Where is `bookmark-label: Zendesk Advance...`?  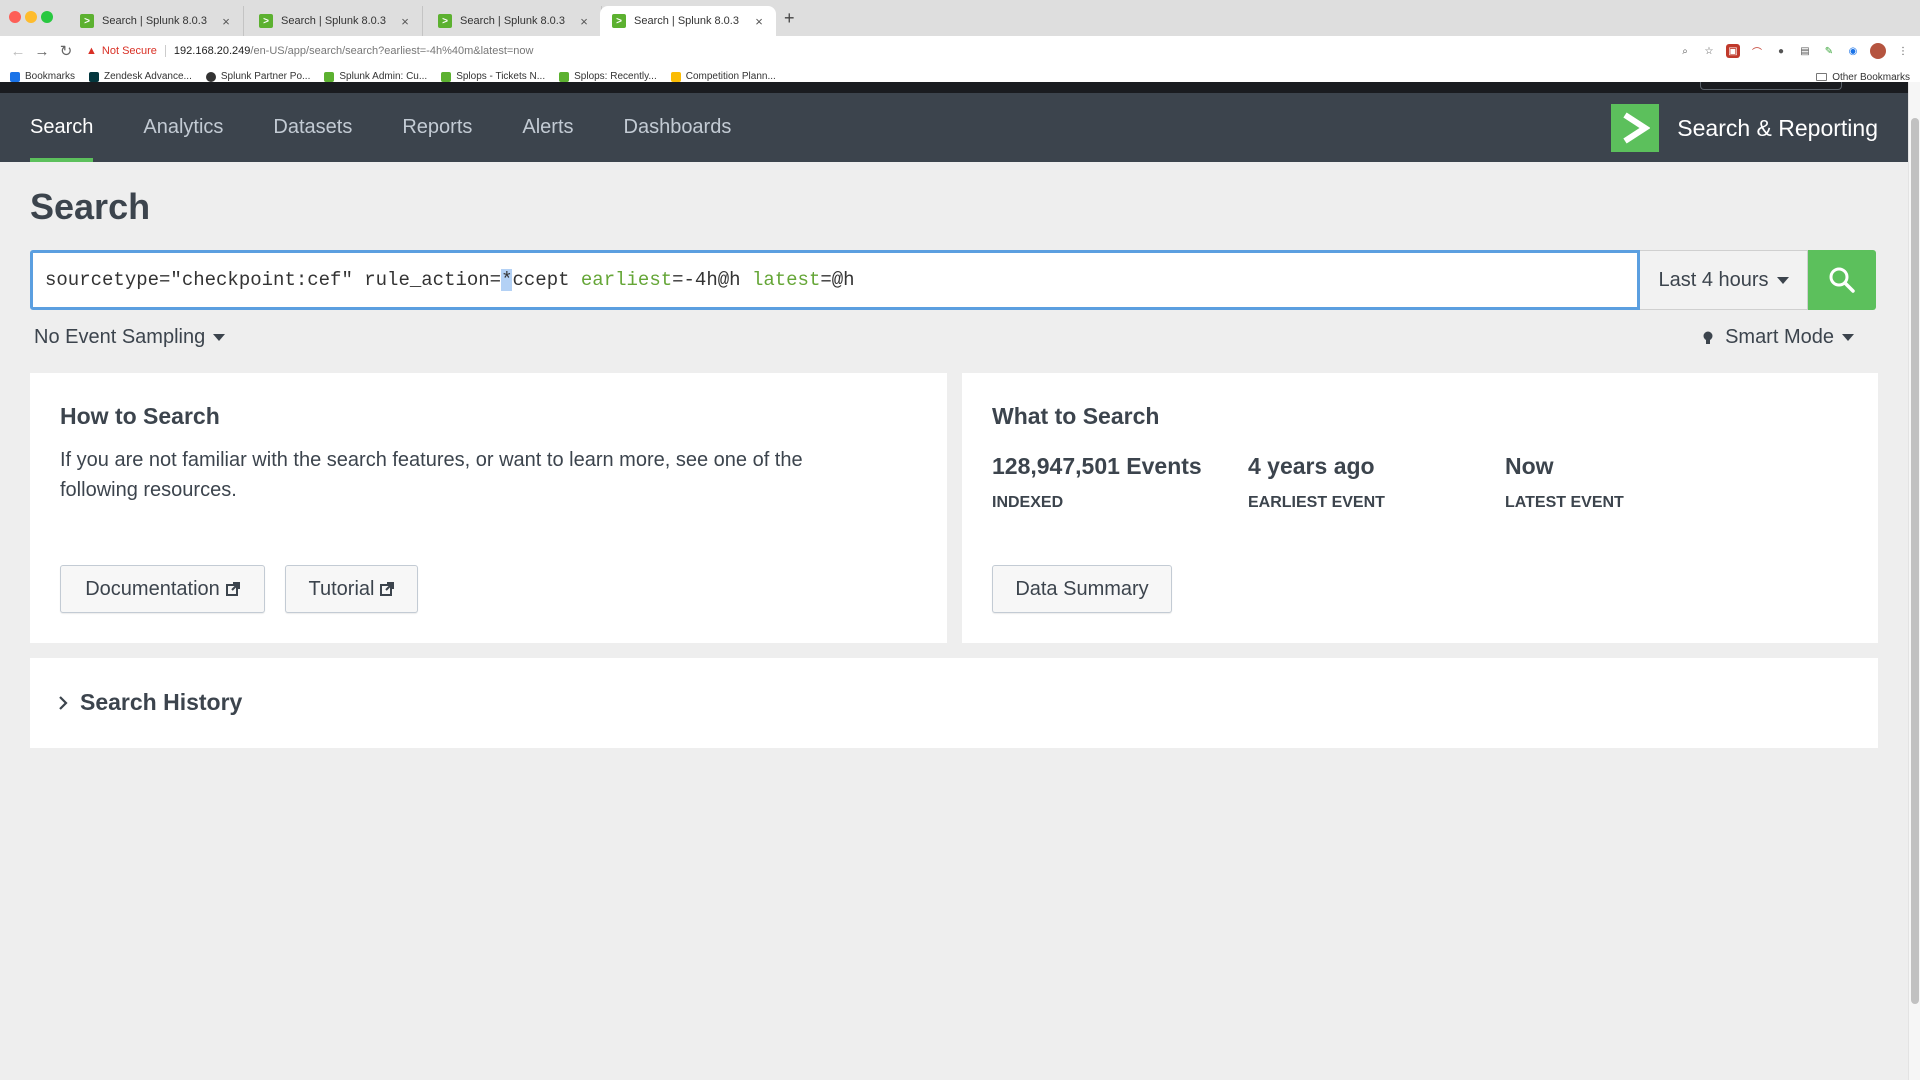
bookmark-label: Zendesk Advance... is located at coordinates (148, 76).